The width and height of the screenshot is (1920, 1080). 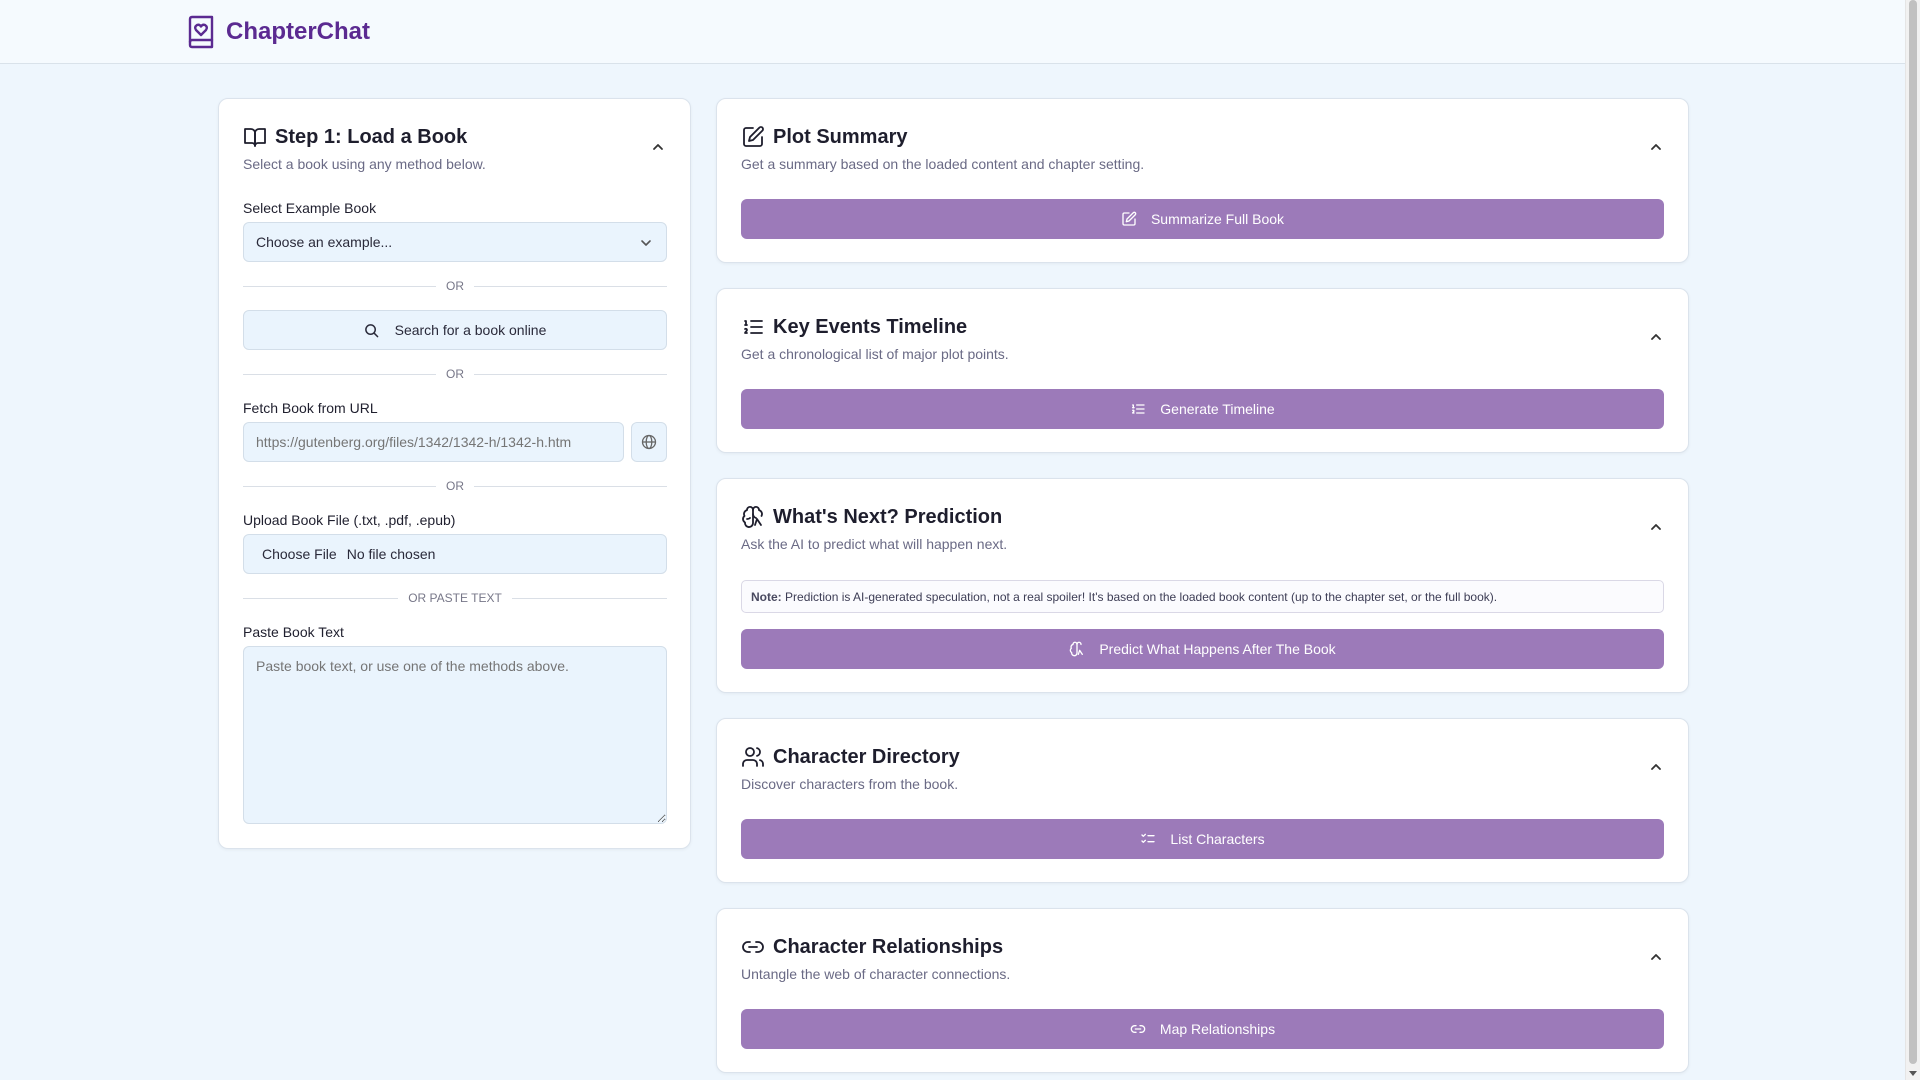 I want to click on card-title: Plot Summary, so click(x=840, y=136).